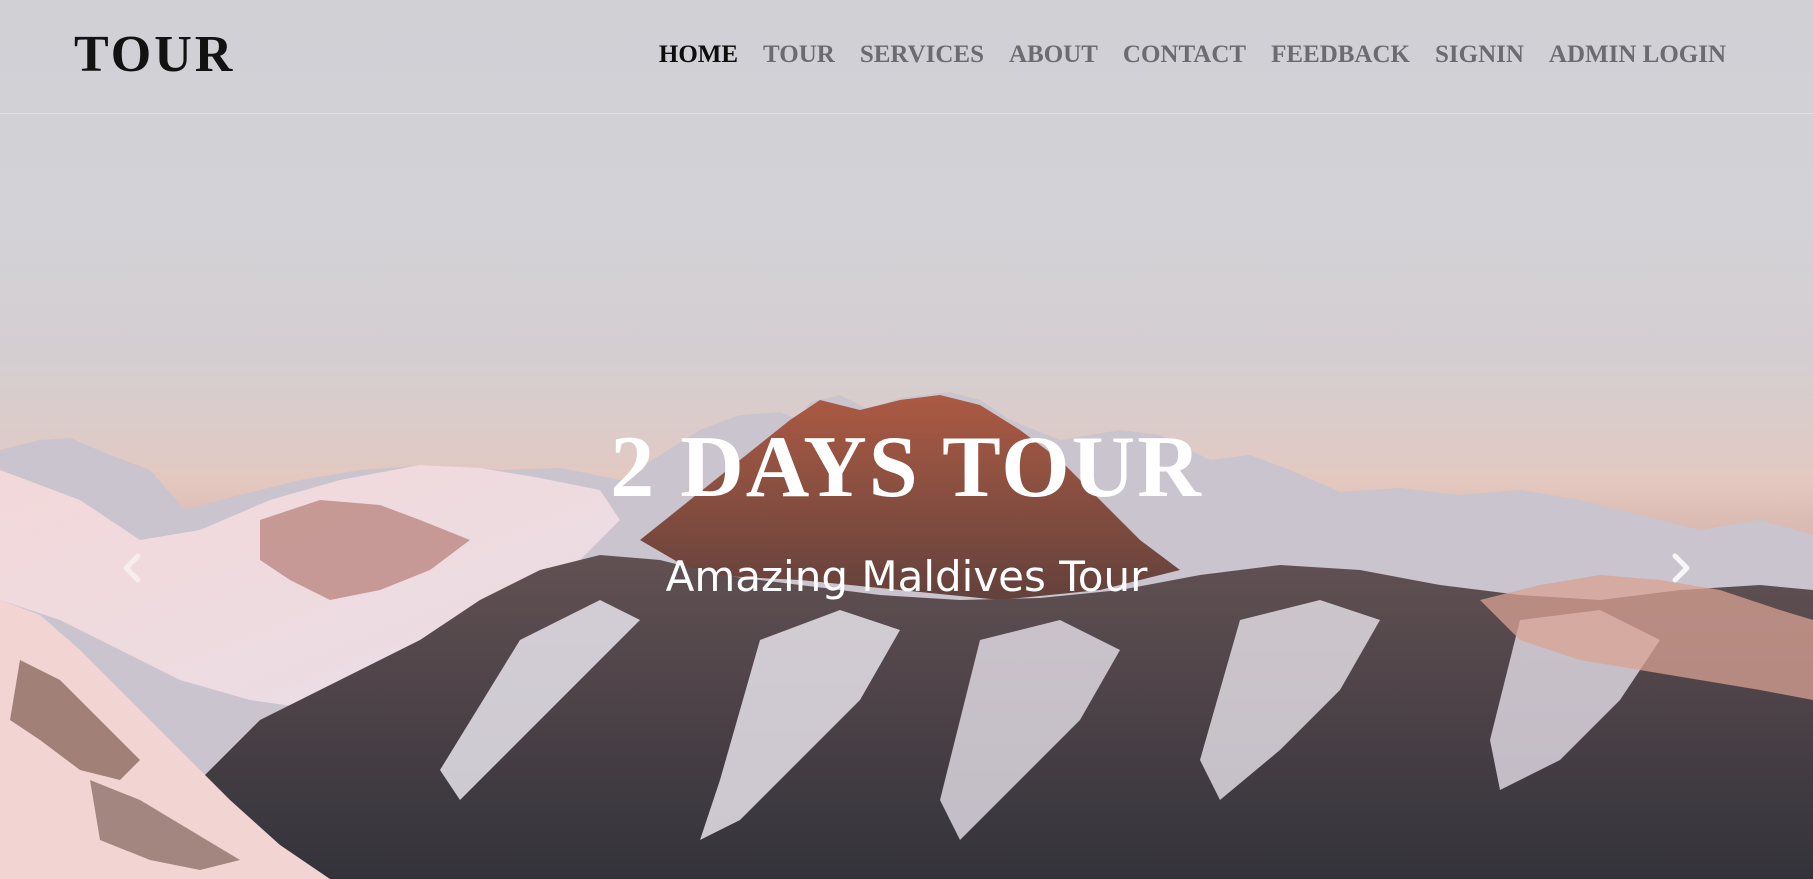 The width and height of the screenshot is (1813, 879). What do you see at coordinates (906, 467) in the screenshot?
I see `carousel-caption-title: 2 DAYS TOUR` at bounding box center [906, 467].